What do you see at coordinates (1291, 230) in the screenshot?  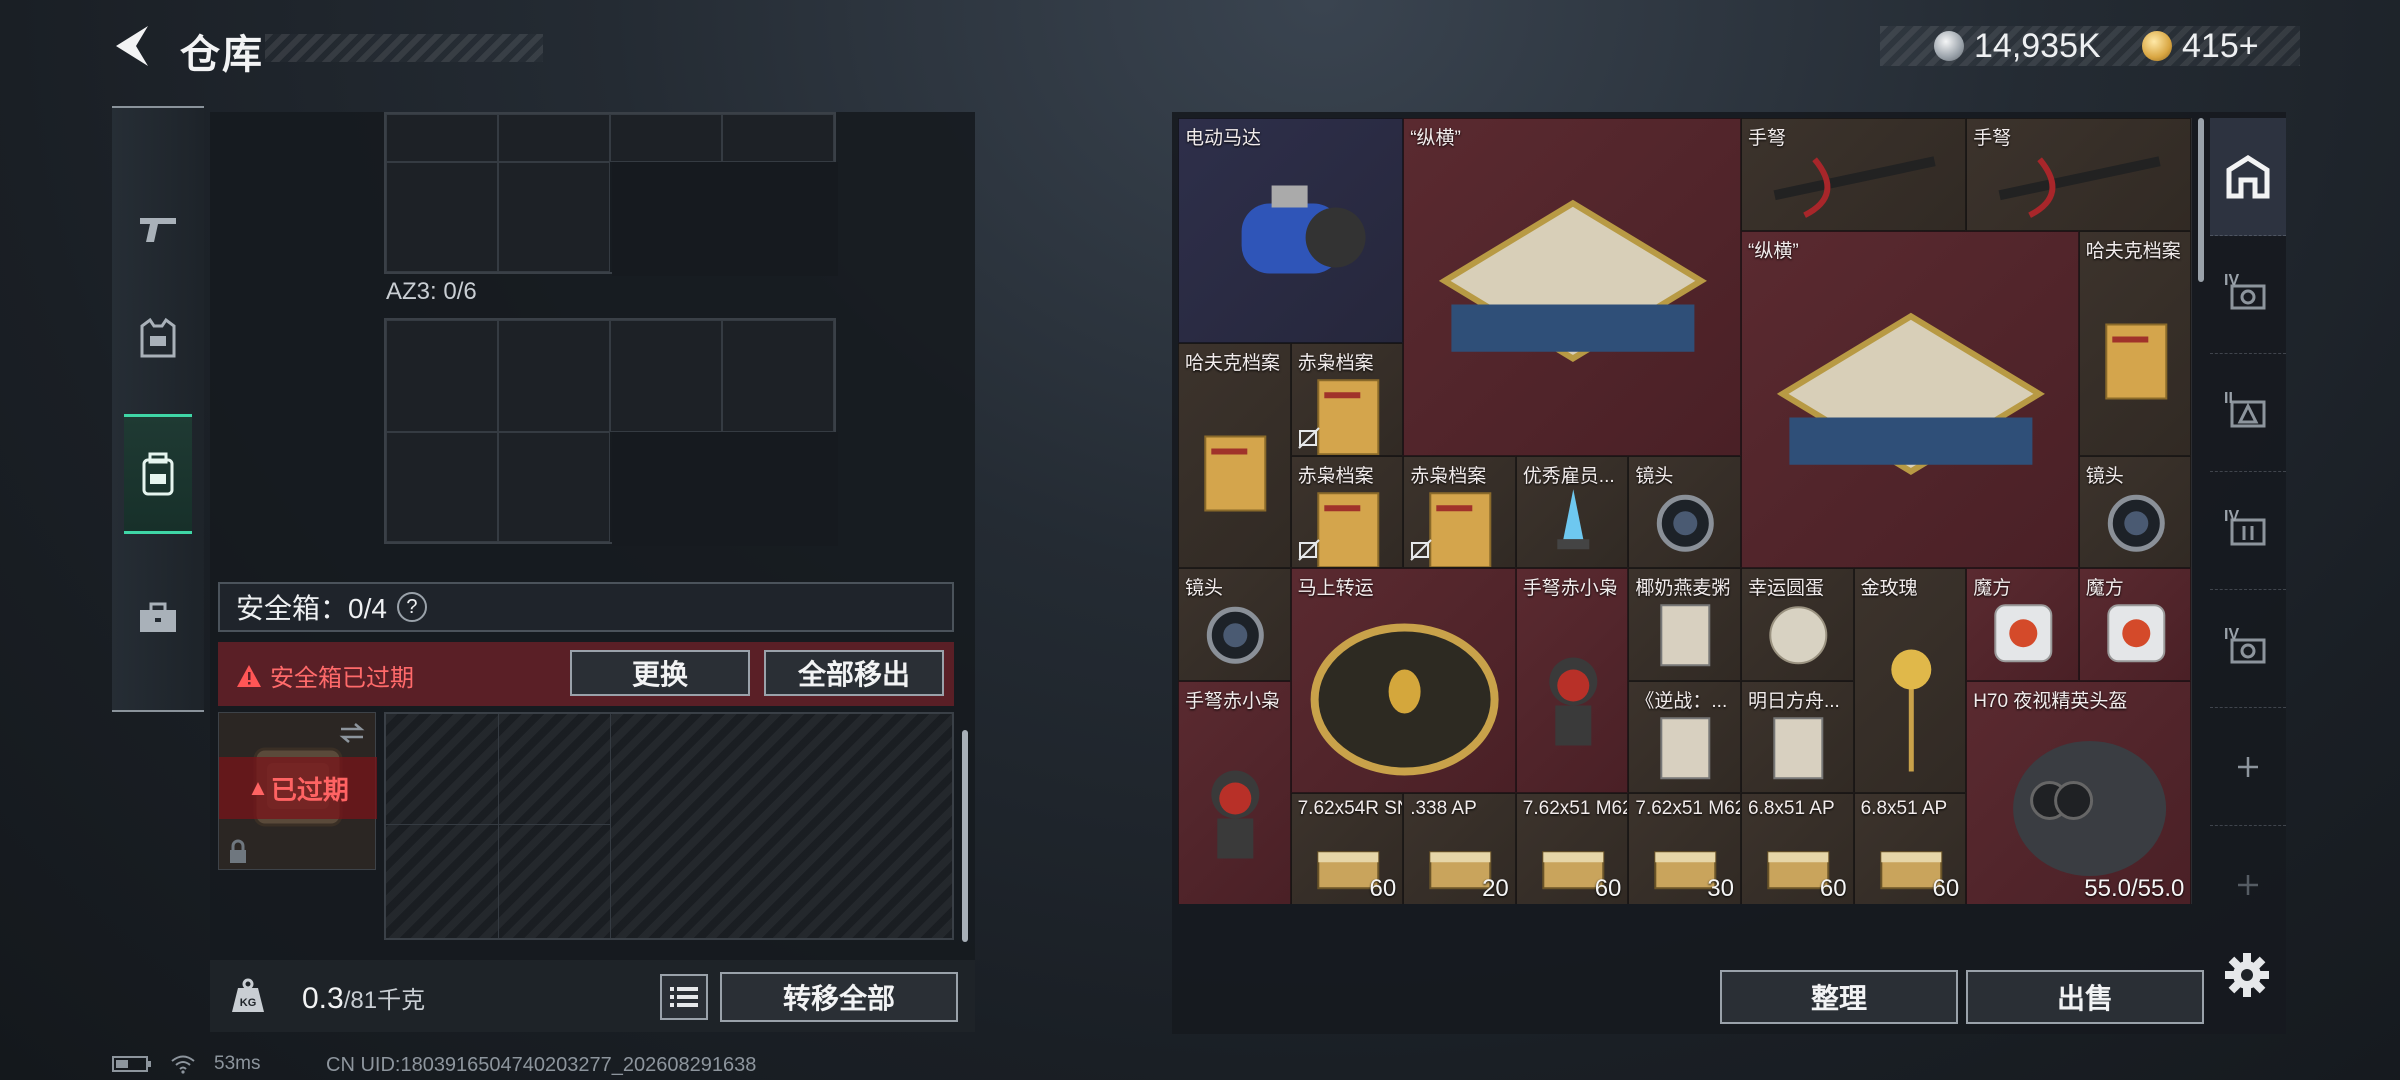 I see `storage-item-electric-motor: 电动马达` at bounding box center [1291, 230].